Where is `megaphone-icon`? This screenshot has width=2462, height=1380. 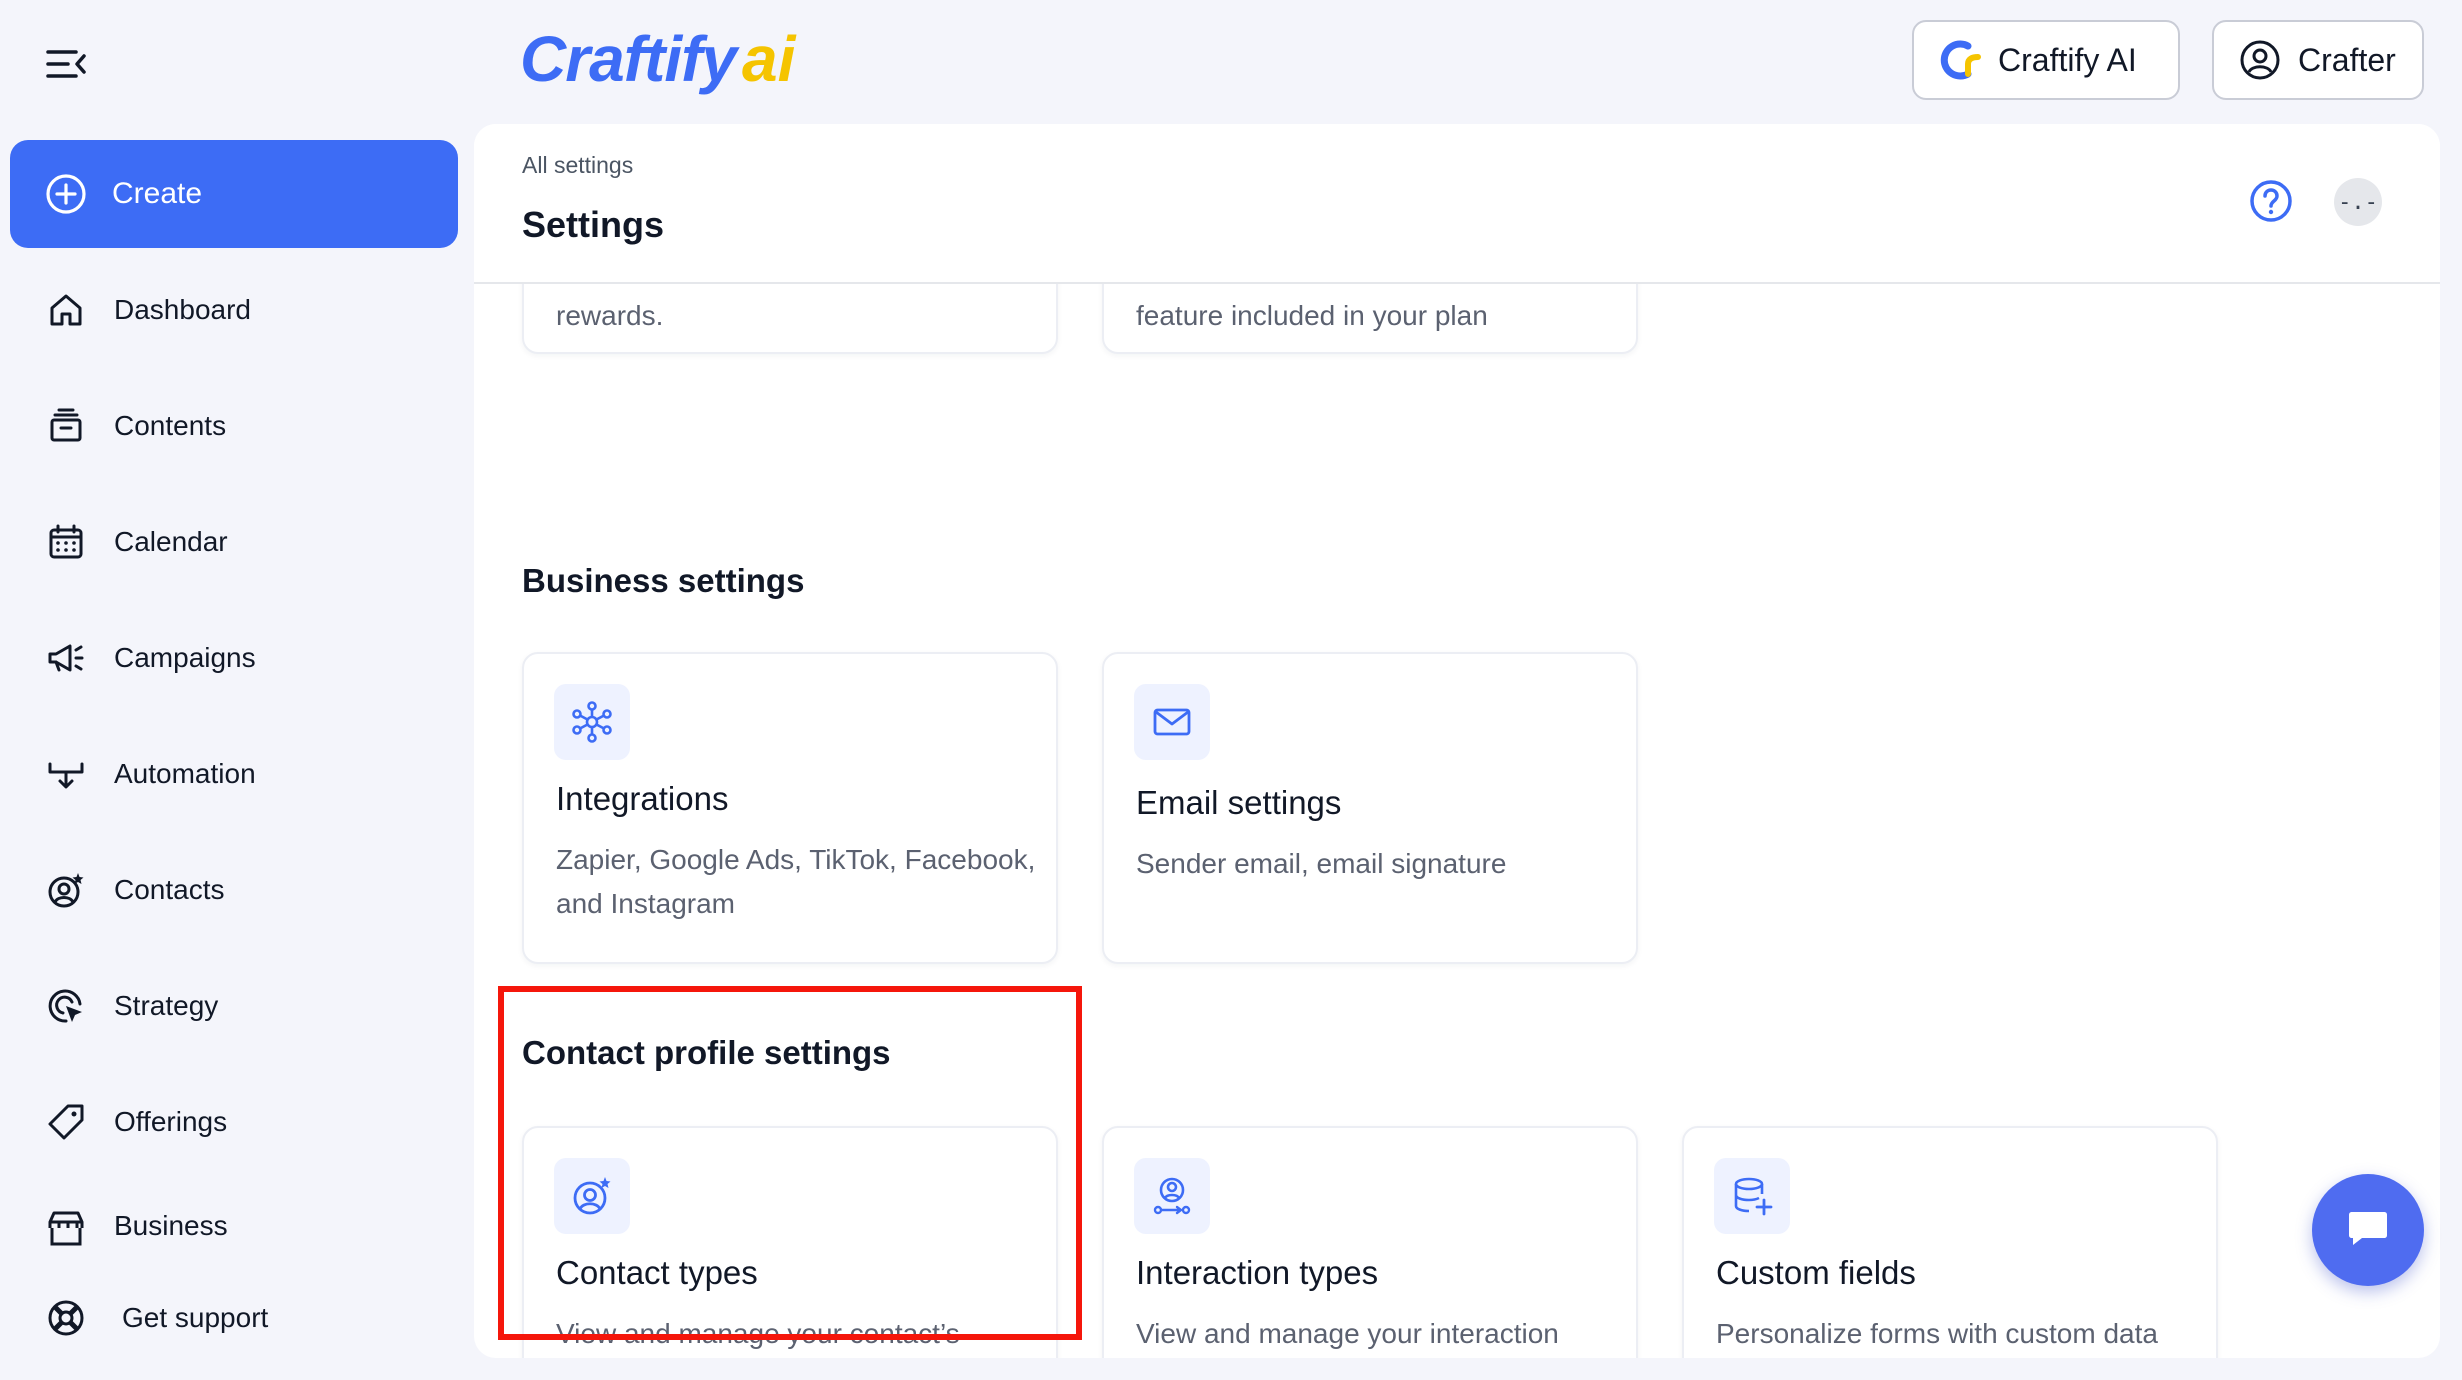
megaphone-icon is located at coordinates (66, 658).